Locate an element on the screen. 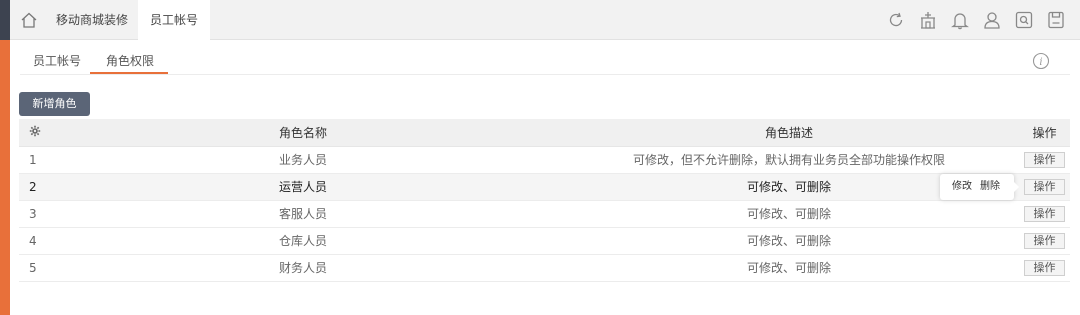 The width and height of the screenshot is (1080, 315). info-icon: i is located at coordinates (1041, 61).